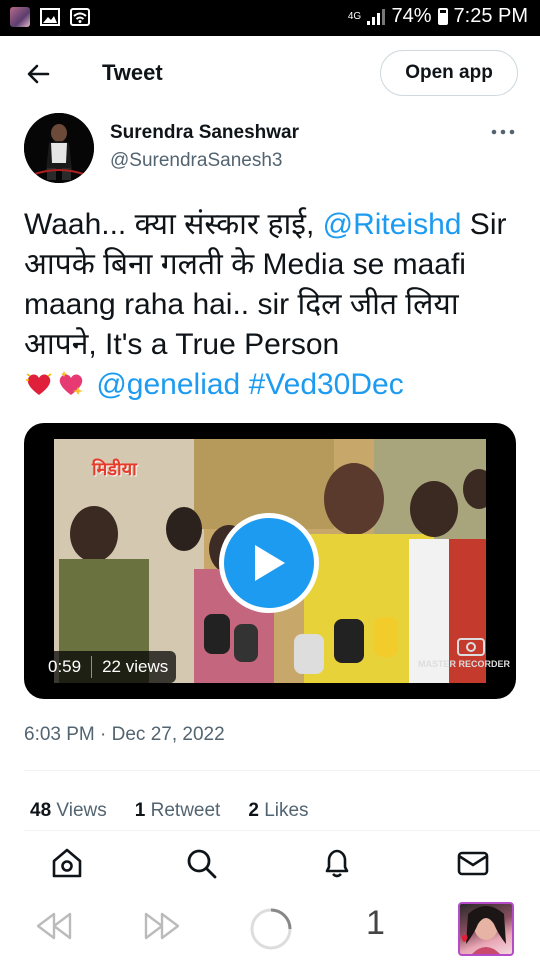 The image size is (540, 960). Describe the element at coordinates (196, 161) in the screenshot. I see `author-handle: @SurendraSanesh3` at that location.